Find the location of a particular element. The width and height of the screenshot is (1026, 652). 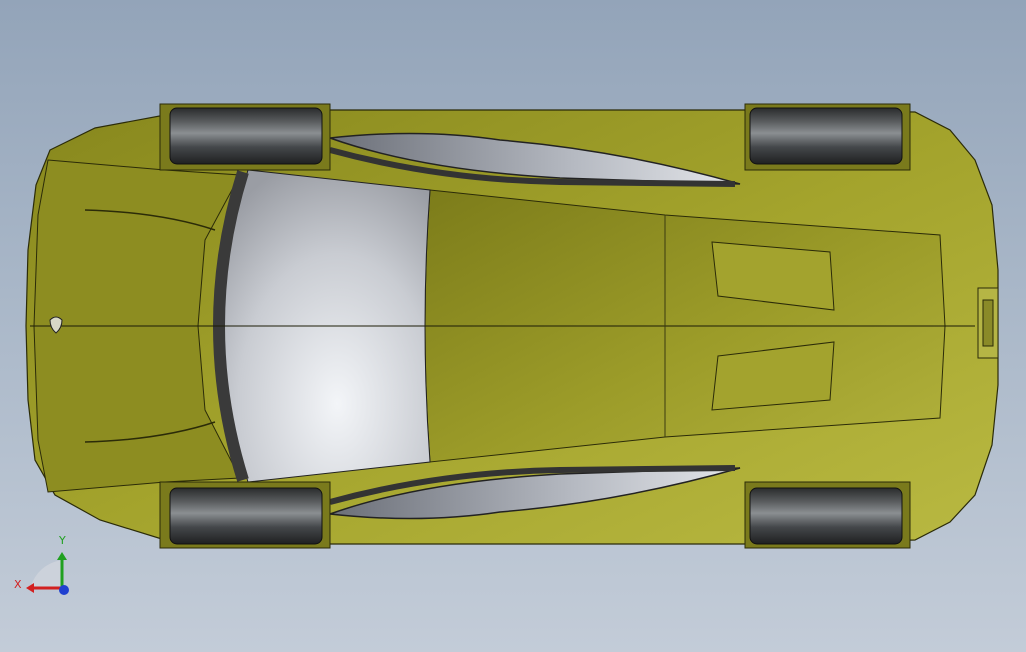

y-axis-head is located at coordinates (62, 556).